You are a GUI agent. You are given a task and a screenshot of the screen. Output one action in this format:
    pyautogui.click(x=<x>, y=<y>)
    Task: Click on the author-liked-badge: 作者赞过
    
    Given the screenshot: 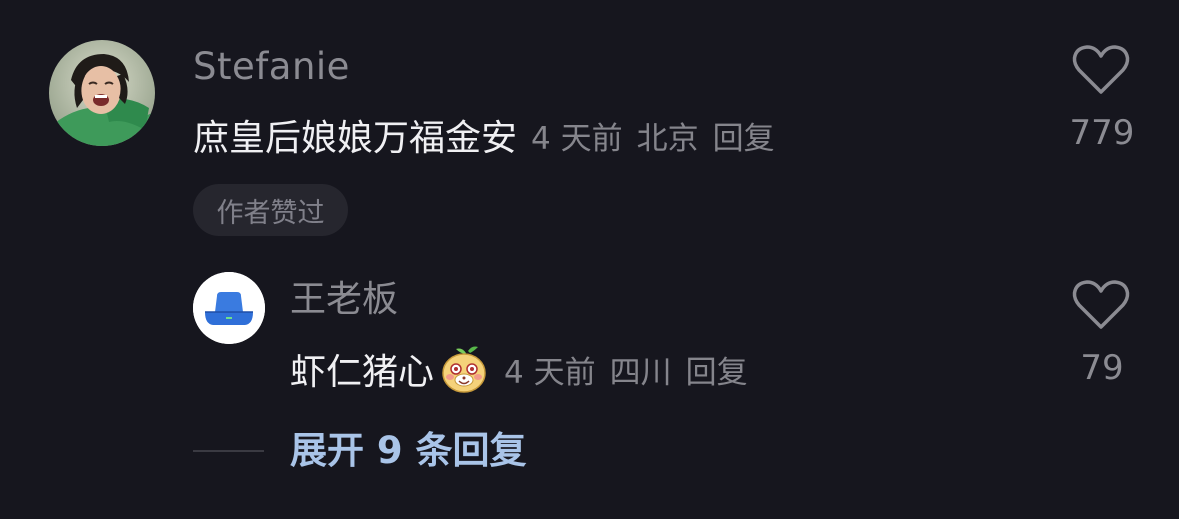 What is the action you would take?
    pyautogui.click(x=270, y=210)
    